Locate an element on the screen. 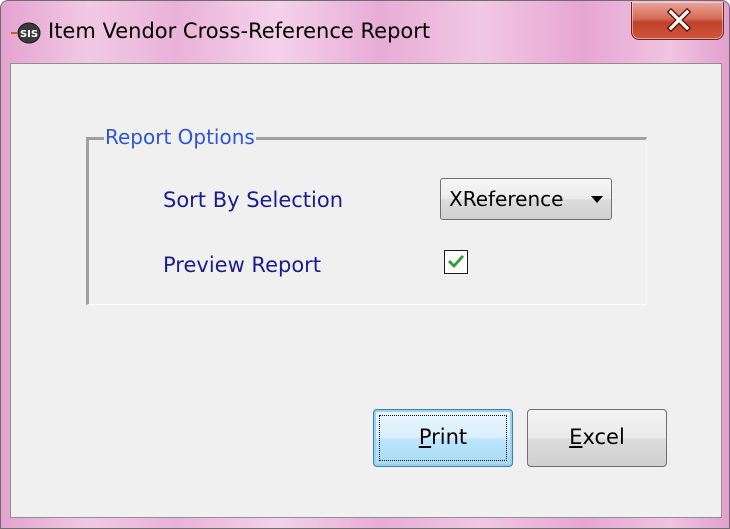  svg-text: SIS is located at coordinates (29, 34).